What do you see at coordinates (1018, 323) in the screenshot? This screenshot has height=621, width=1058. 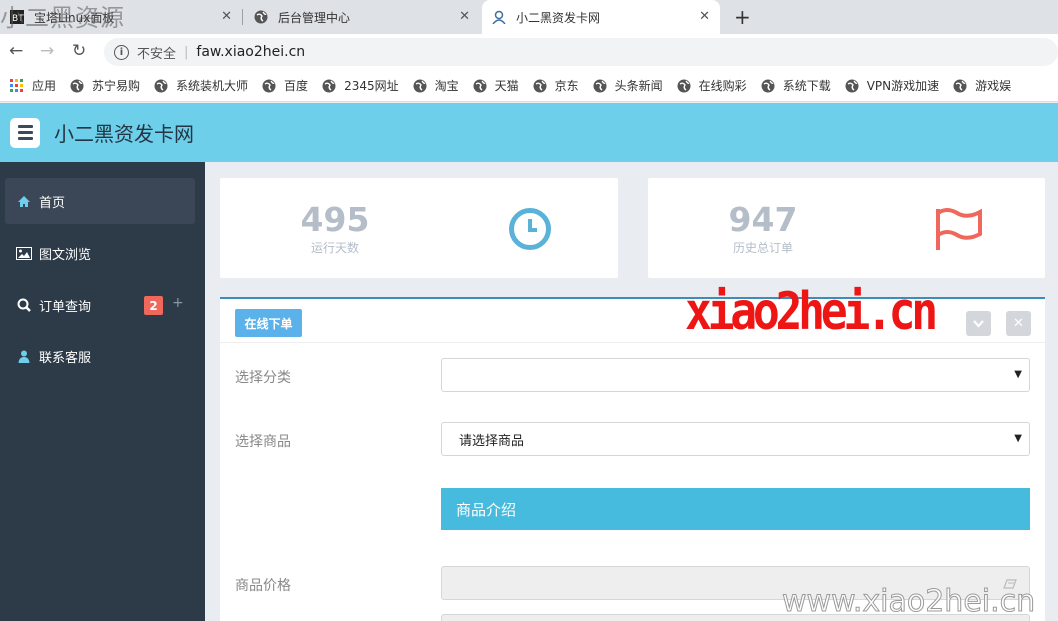 I see `close-panel-icon: ✕` at bounding box center [1018, 323].